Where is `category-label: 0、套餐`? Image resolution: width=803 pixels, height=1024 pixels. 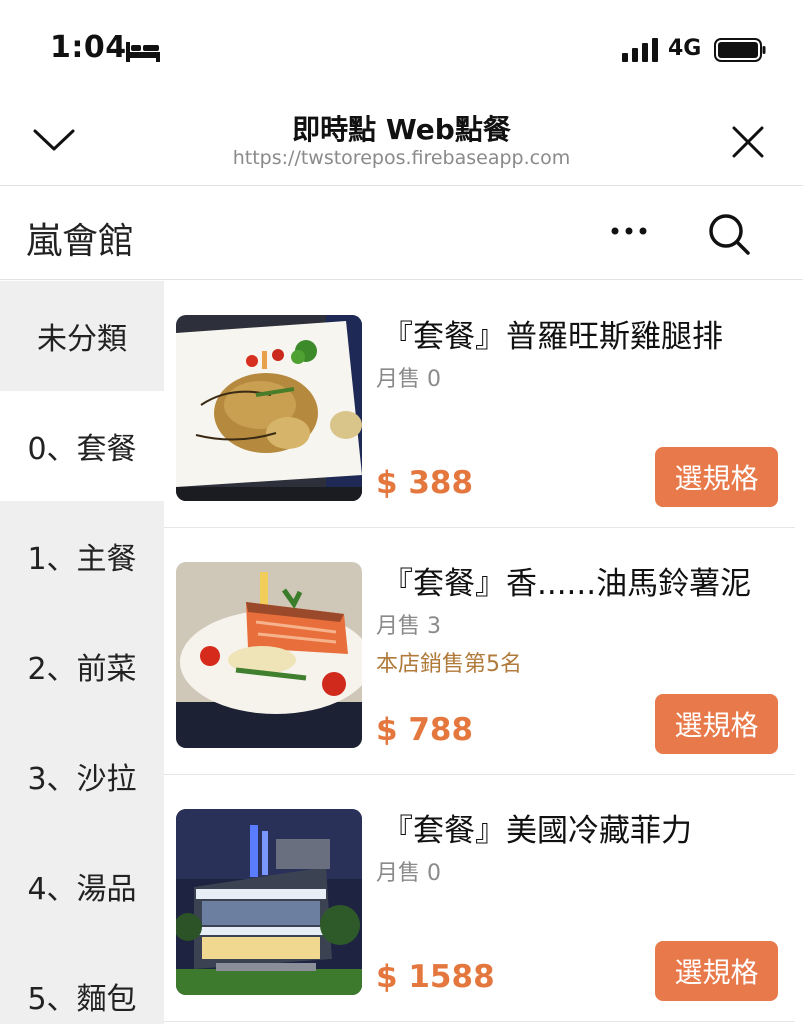 category-label: 0、套餐 is located at coordinates (82, 449).